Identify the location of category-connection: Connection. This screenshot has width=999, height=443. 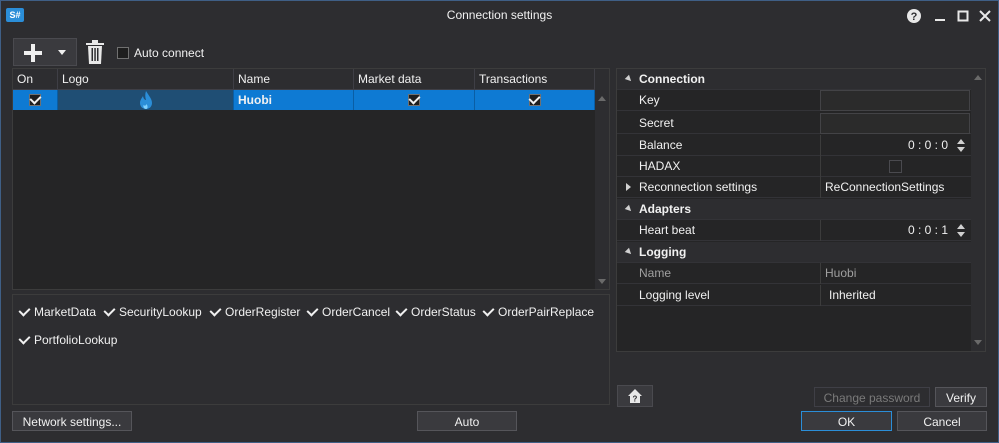
(794, 79).